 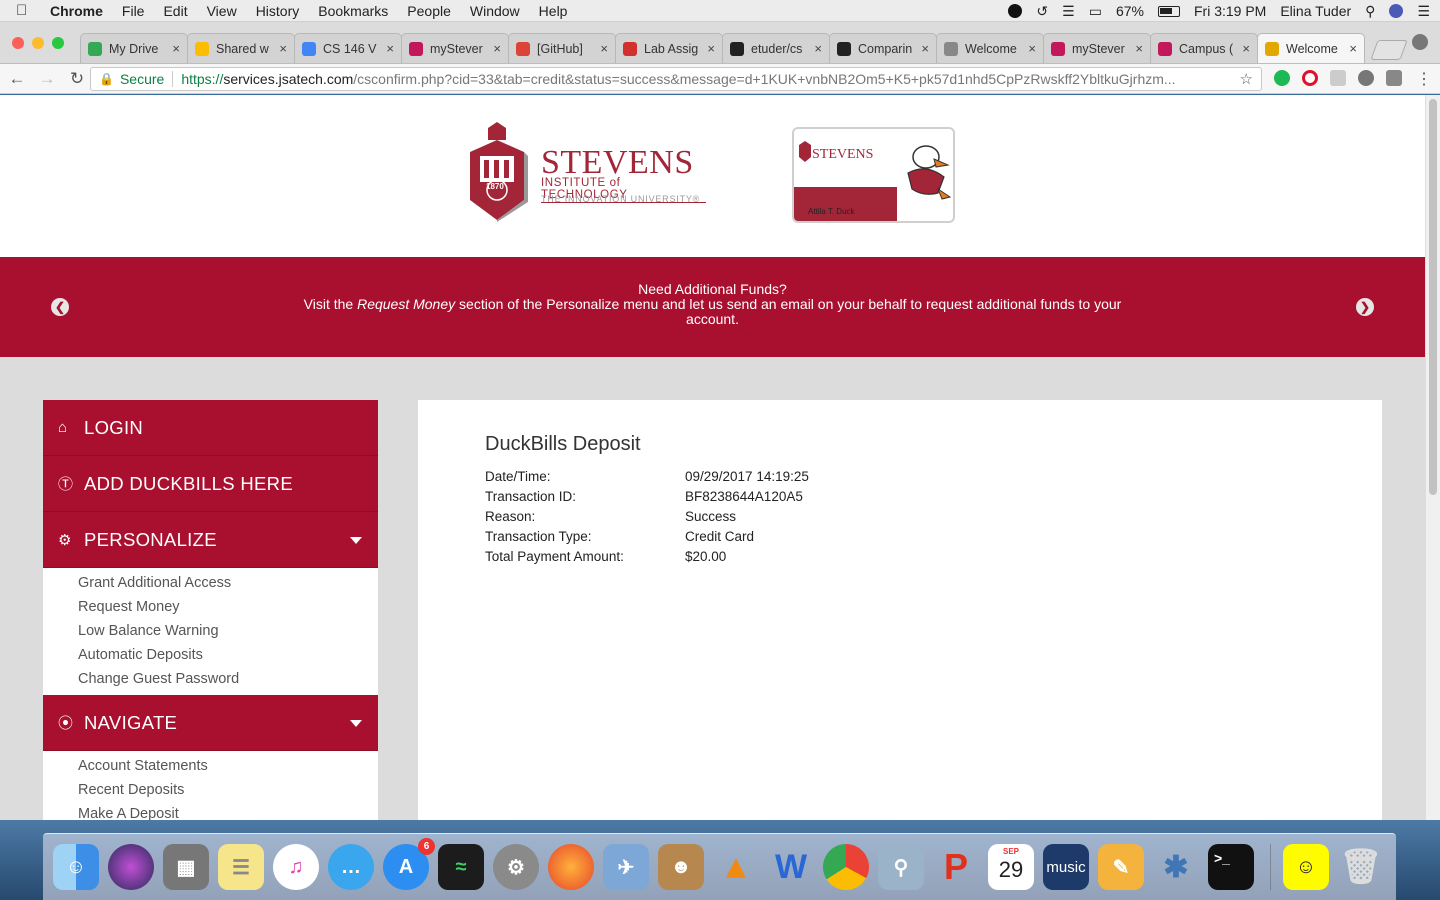 I want to click on banner-prev-icon: ❮, so click(x=60, y=307).